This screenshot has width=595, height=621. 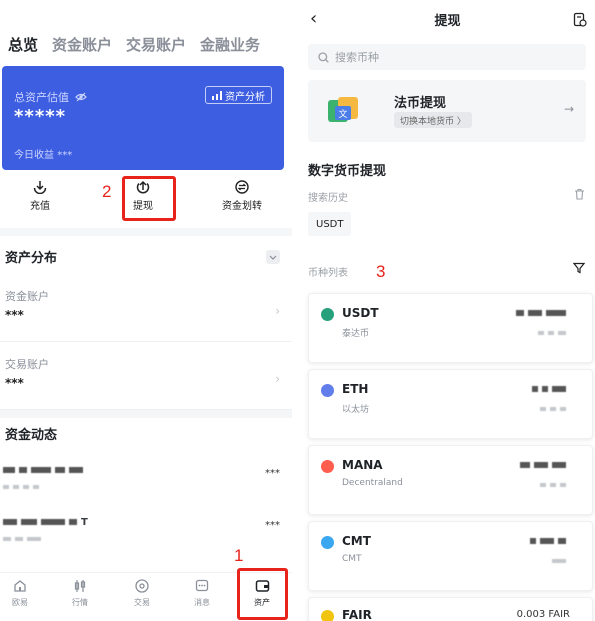 What do you see at coordinates (146, 478) in the screenshot?
I see `fund-activity-row: ***` at bounding box center [146, 478].